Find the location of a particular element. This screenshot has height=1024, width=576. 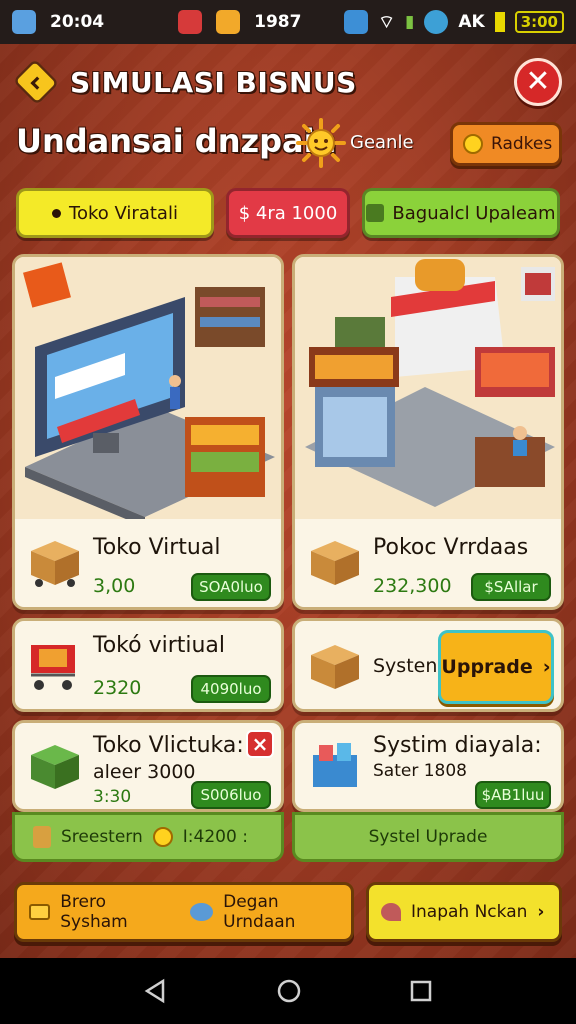

system-label: Systen is located at coordinates (405, 666).